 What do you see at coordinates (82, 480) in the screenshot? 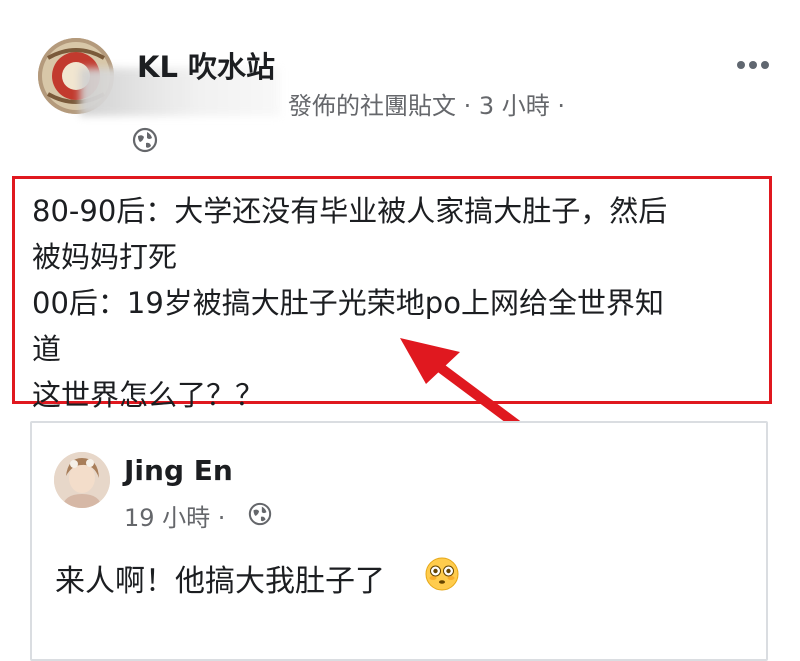
I see `shared-author-avatar` at bounding box center [82, 480].